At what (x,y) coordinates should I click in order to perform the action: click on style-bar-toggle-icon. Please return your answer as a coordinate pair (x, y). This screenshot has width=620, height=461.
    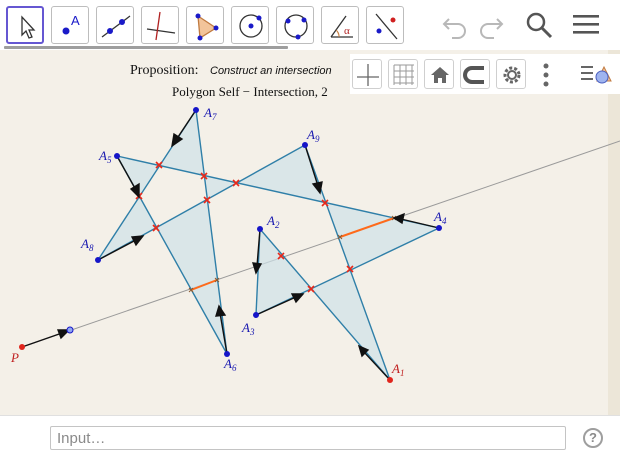
    Looking at the image, I should click on (597, 74).